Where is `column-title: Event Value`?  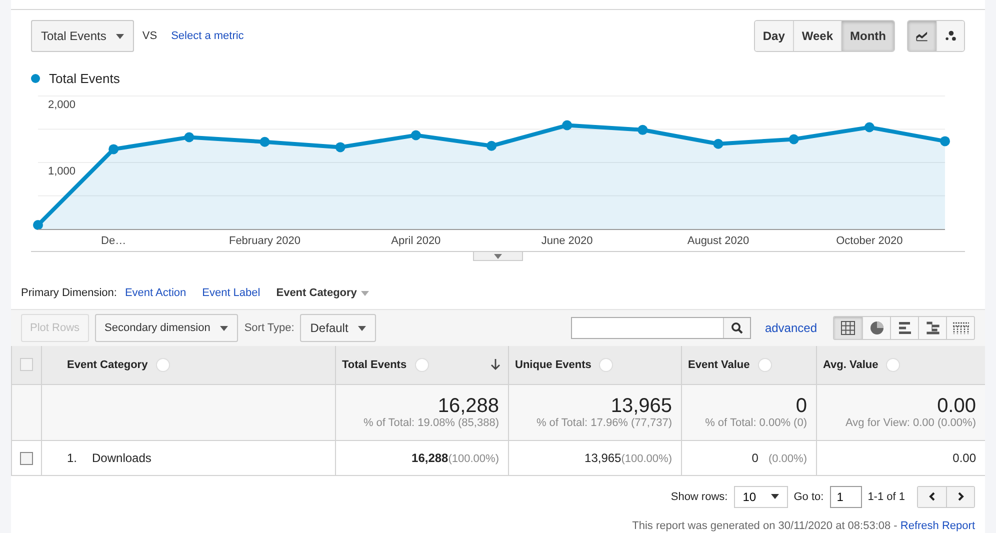
column-title: Event Value is located at coordinates (719, 364).